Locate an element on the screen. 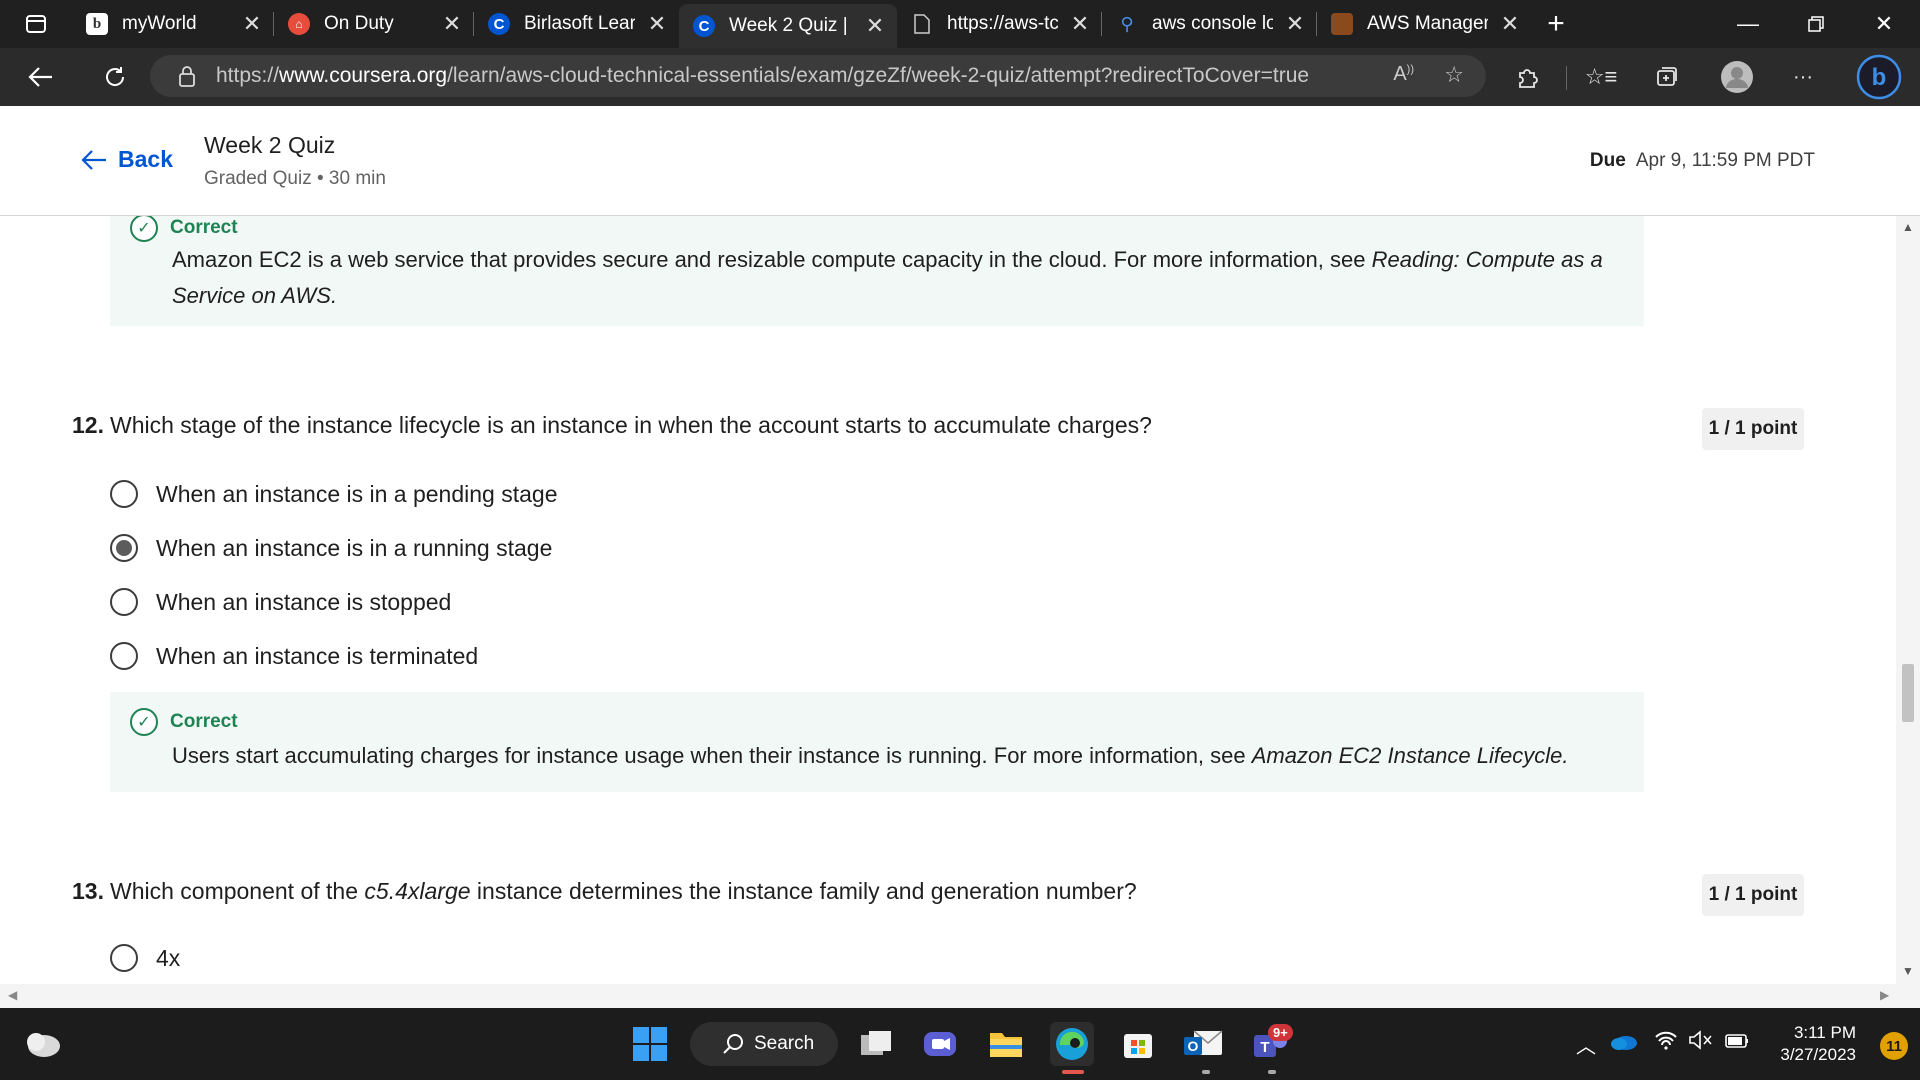  option-q12-4: When an instance is terminated is located at coordinates (294, 656).